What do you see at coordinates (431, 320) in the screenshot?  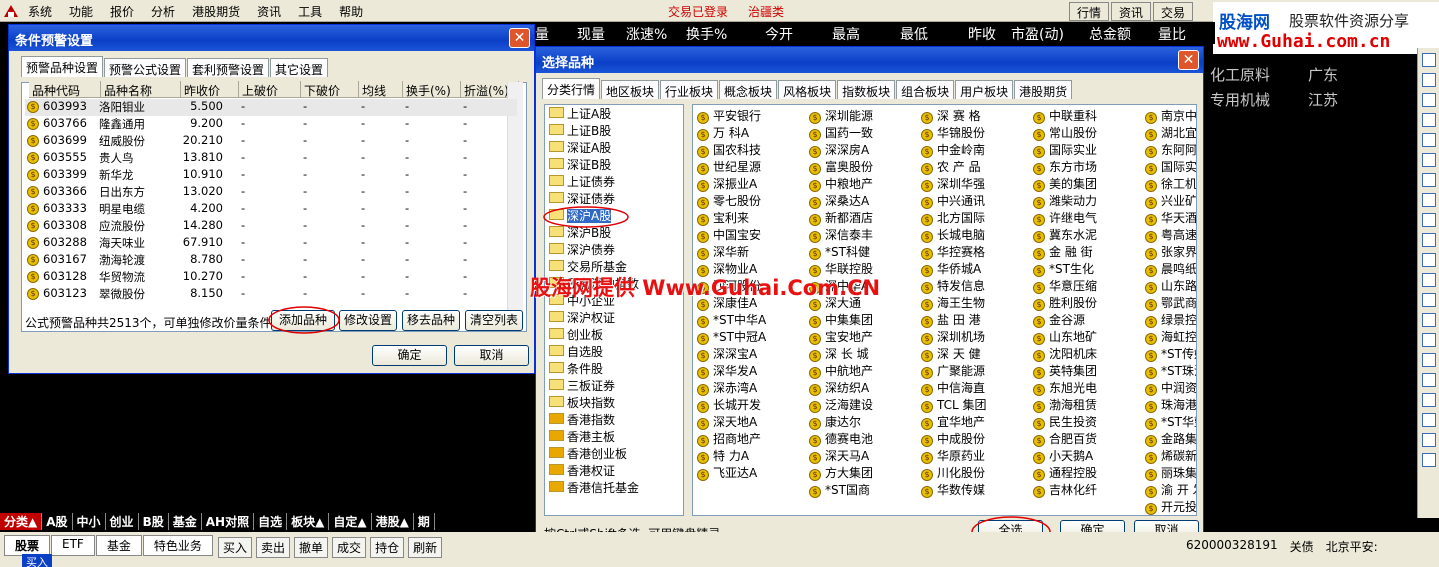 I see `remove-stock-button: 移去品种` at bounding box center [431, 320].